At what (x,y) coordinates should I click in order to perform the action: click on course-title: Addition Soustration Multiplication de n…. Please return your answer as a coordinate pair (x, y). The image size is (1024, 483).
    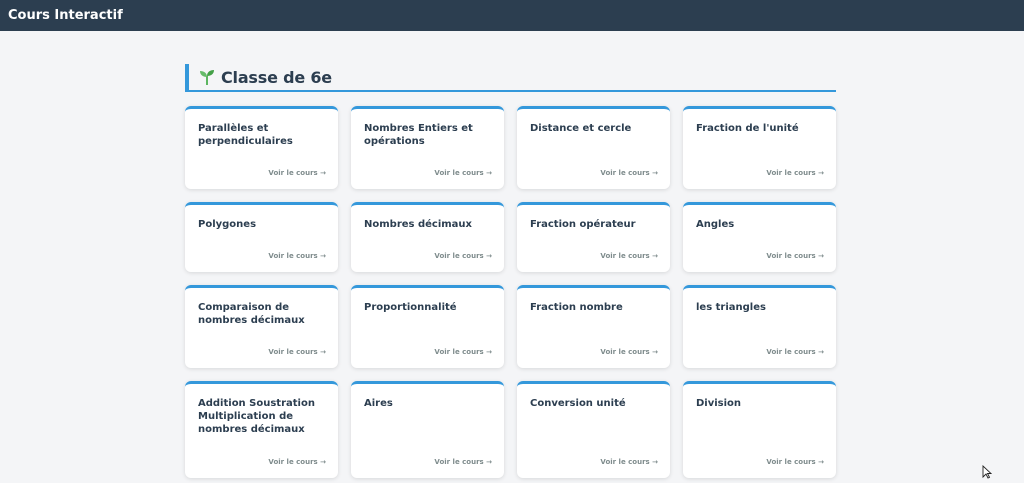
    Looking at the image, I should click on (256, 416).